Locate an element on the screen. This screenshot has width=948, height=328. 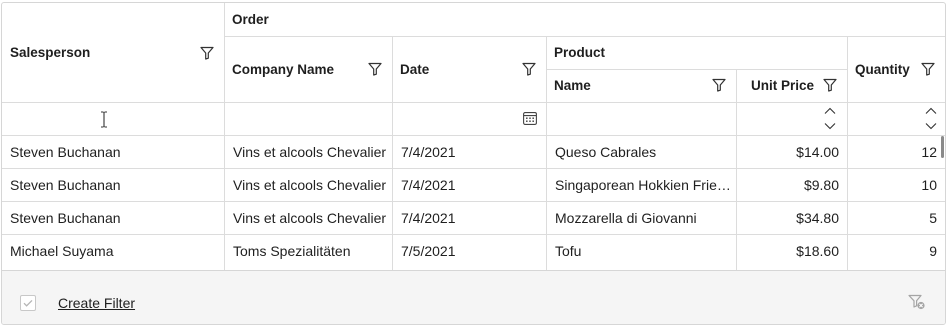
text-cursor-icon is located at coordinates (104, 119).